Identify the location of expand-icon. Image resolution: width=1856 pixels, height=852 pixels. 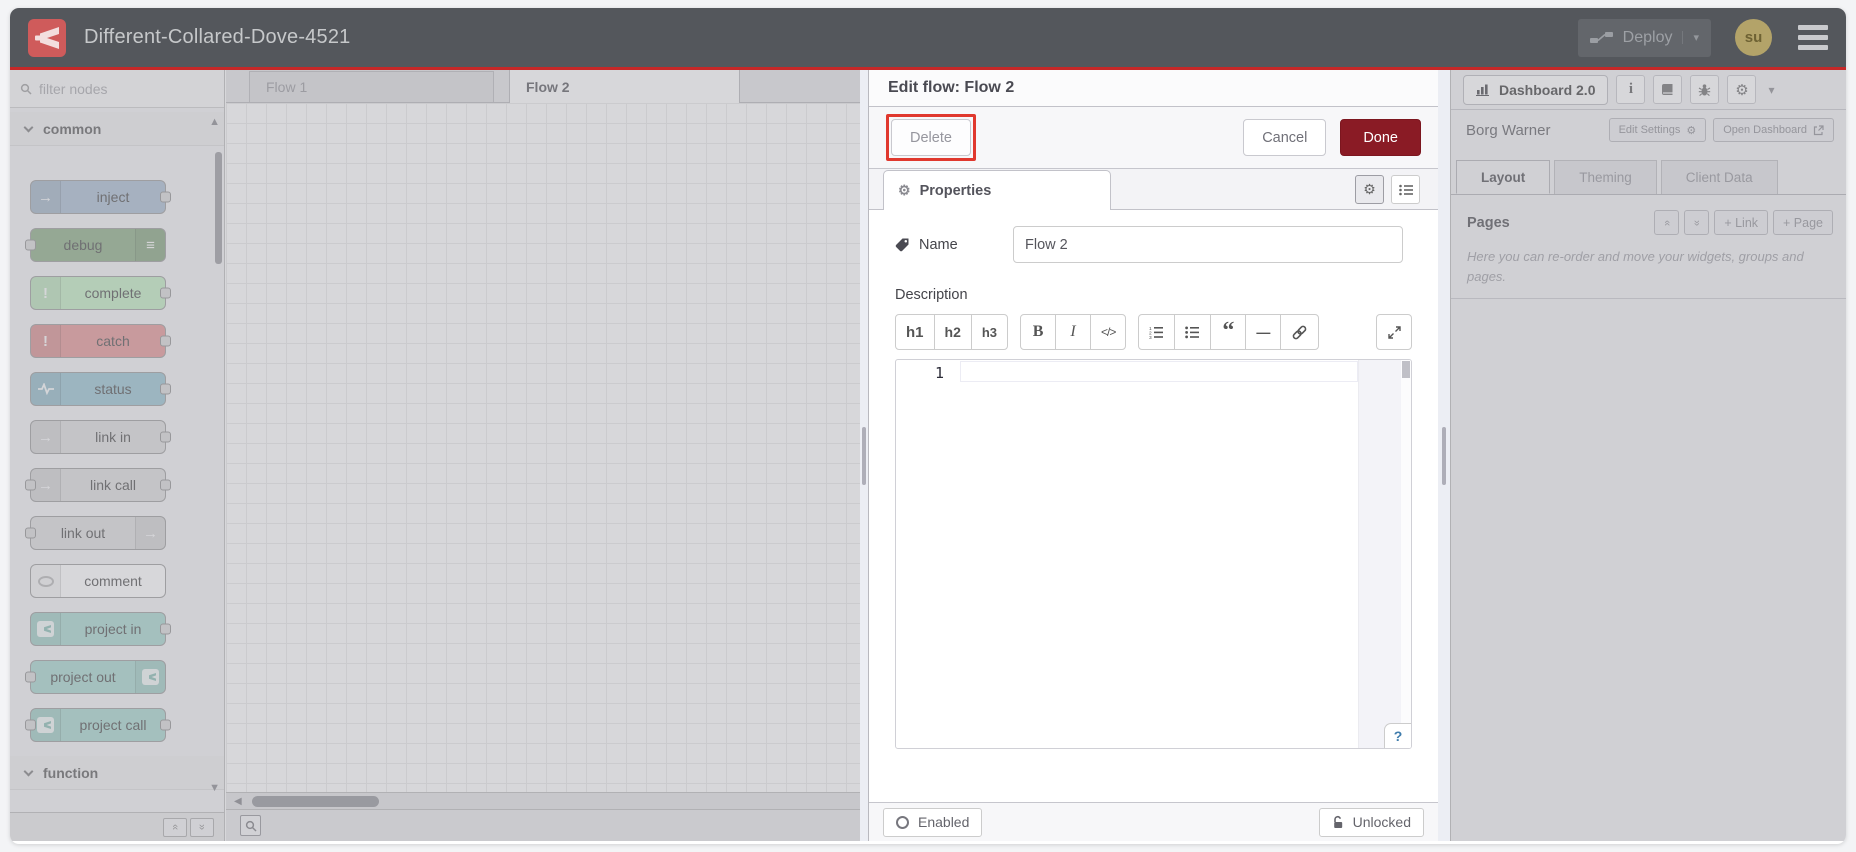
(1394, 332).